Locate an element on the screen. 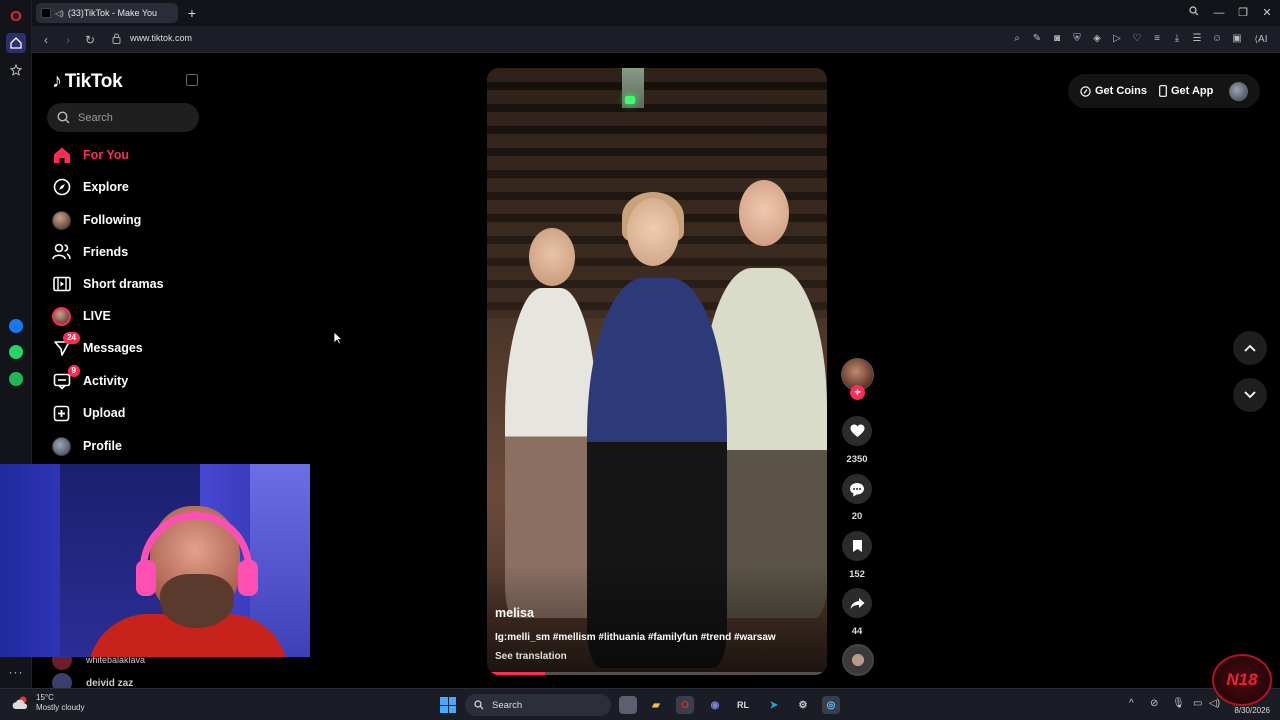 The width and height of the screenshot is (1280, 720). play-icon: ▷ is located at coordinates (1117, 39).